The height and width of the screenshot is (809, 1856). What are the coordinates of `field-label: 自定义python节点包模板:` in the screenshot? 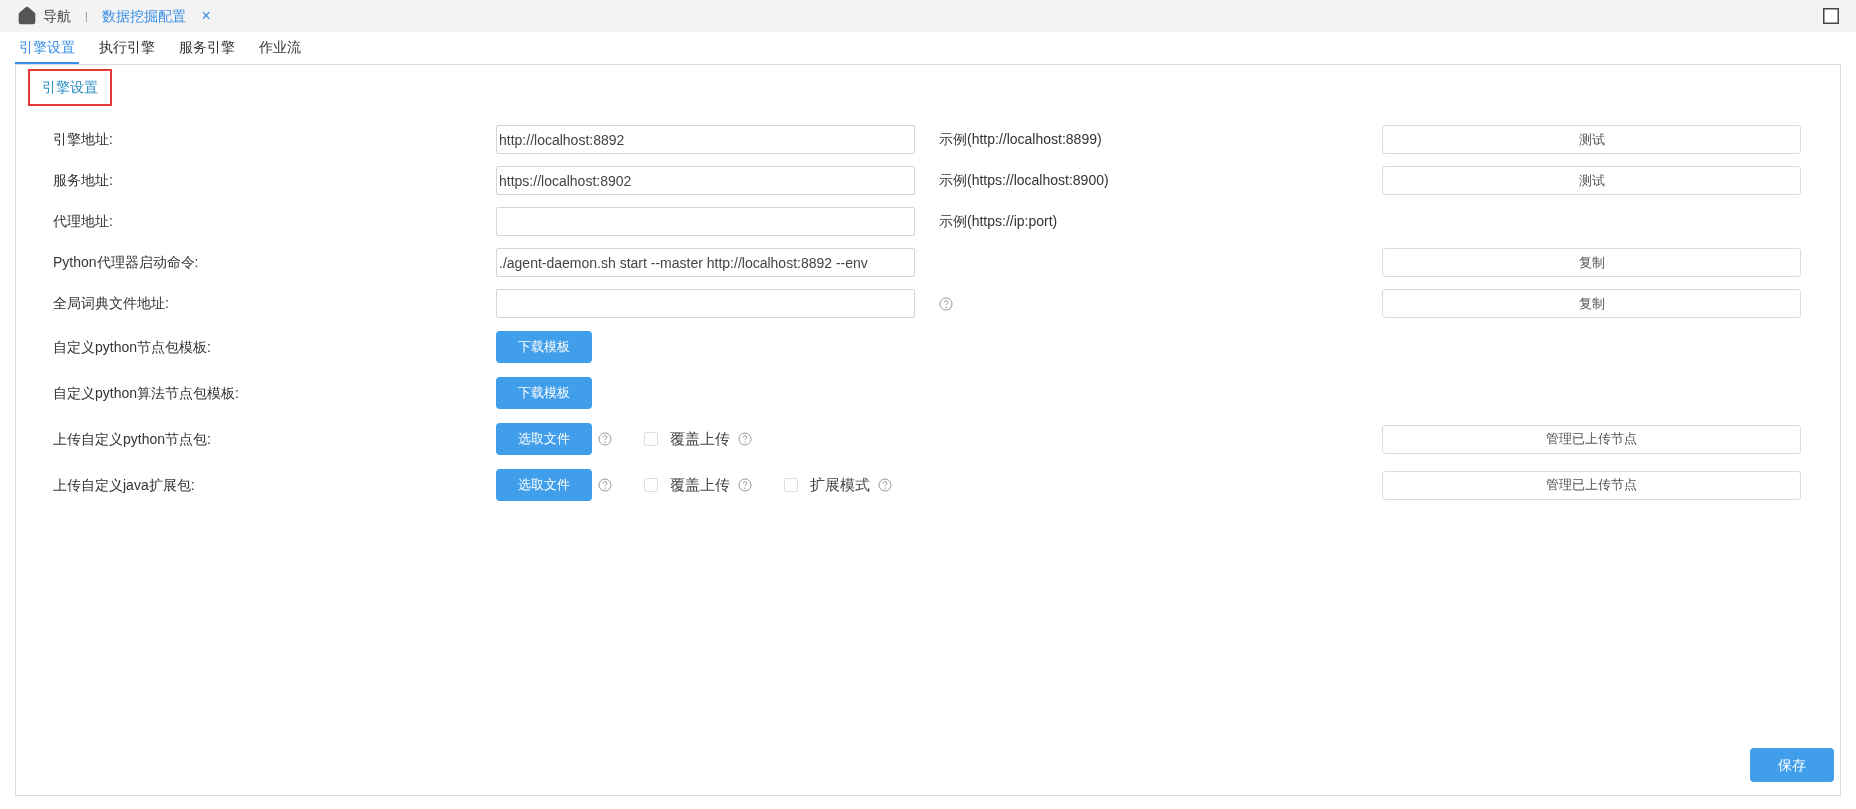 It's located at (132, 347).